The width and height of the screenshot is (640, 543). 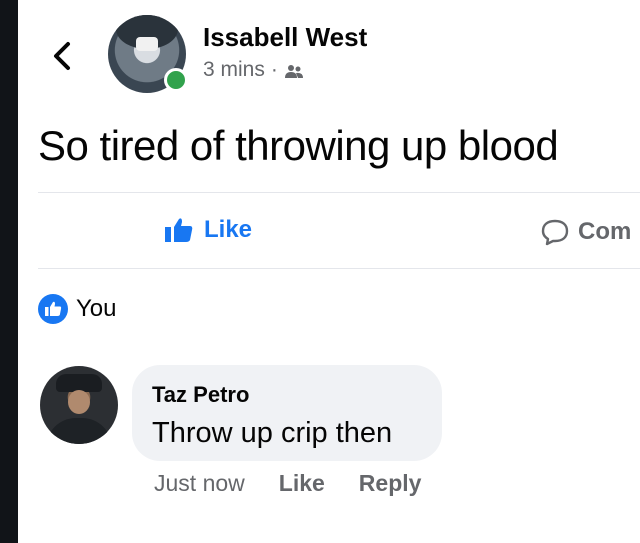 What do you see at coordinates (9, 271) in the screenshot?
I see `window-edge` at bounding box center [9, 271].